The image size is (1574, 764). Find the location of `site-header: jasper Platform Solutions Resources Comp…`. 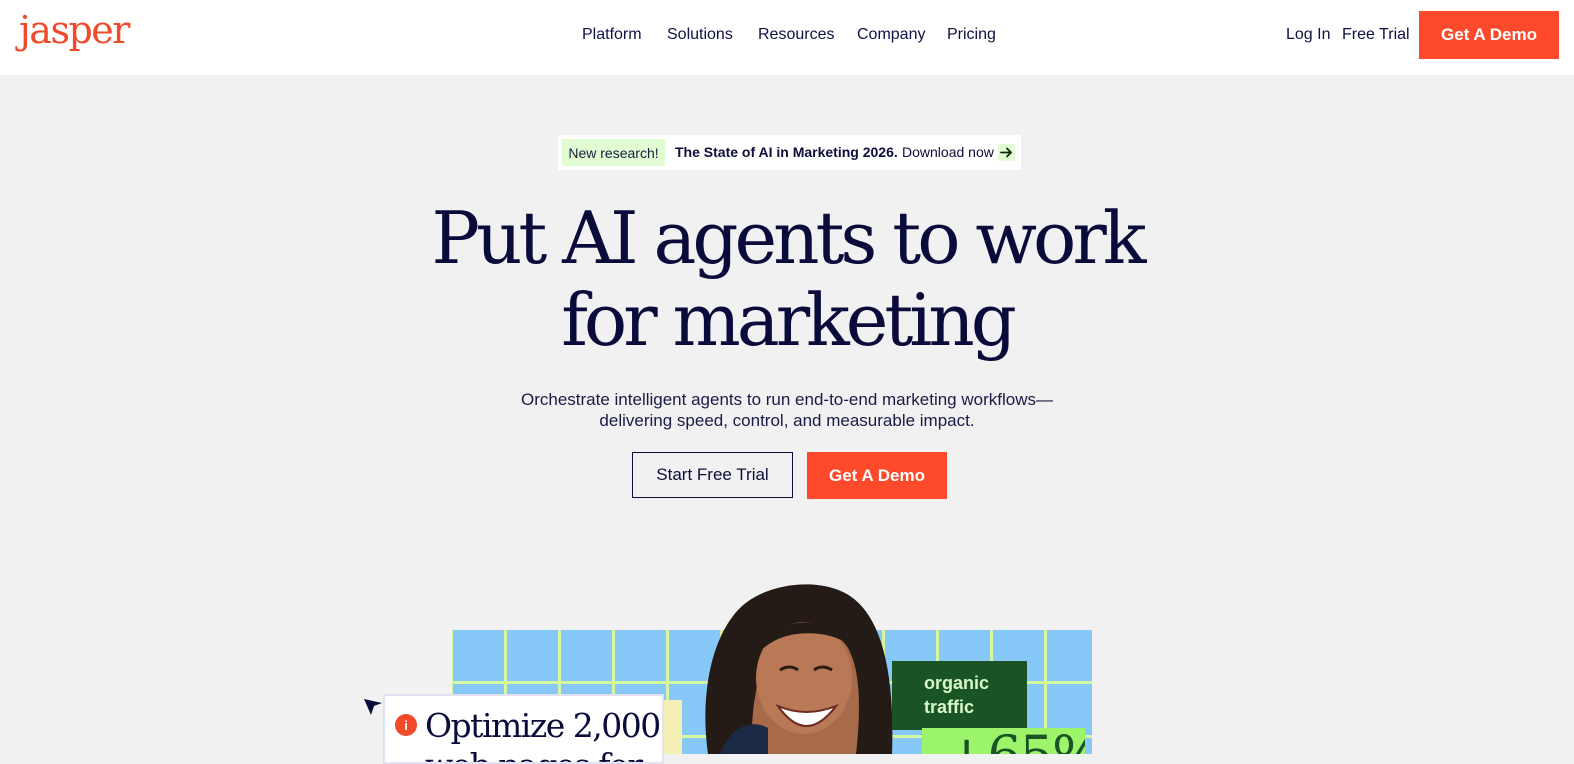

site-header: jasper Platform Solutions Resources Comp… is located at coordinates (787, 37).